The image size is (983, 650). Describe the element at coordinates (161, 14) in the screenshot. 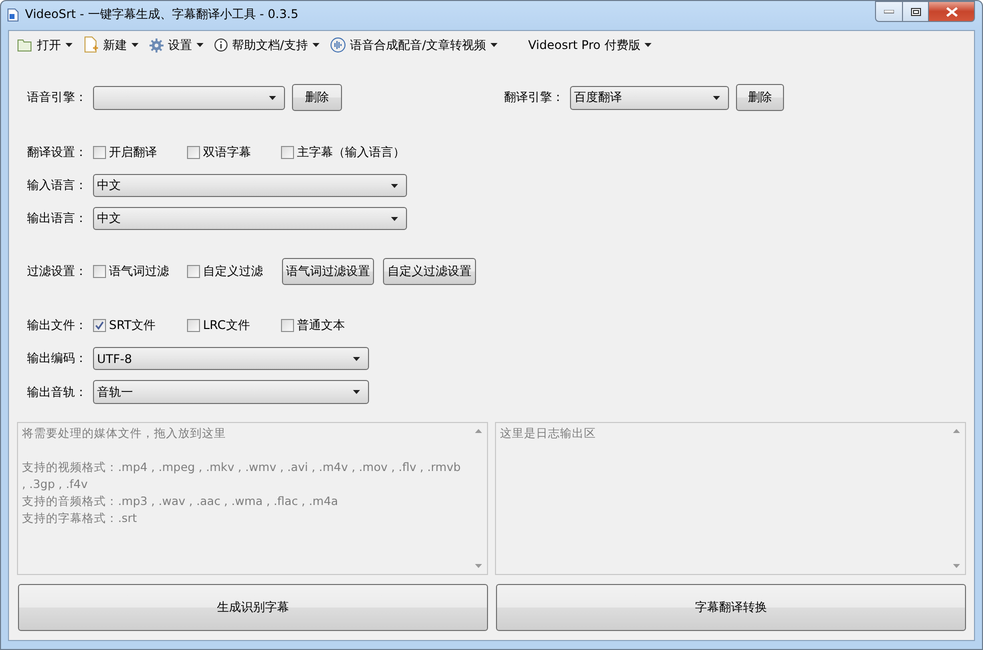

I see `window-title: VideoSrt - 一键字幕生成、字幕翻译小工具 - 0.3.5` at that location.